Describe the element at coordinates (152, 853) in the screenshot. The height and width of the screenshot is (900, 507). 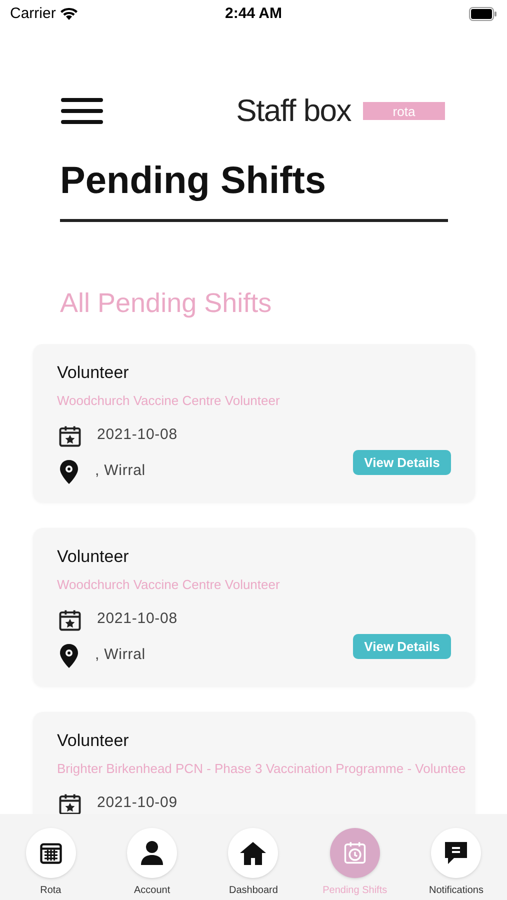
I see `person-icon` at that location.